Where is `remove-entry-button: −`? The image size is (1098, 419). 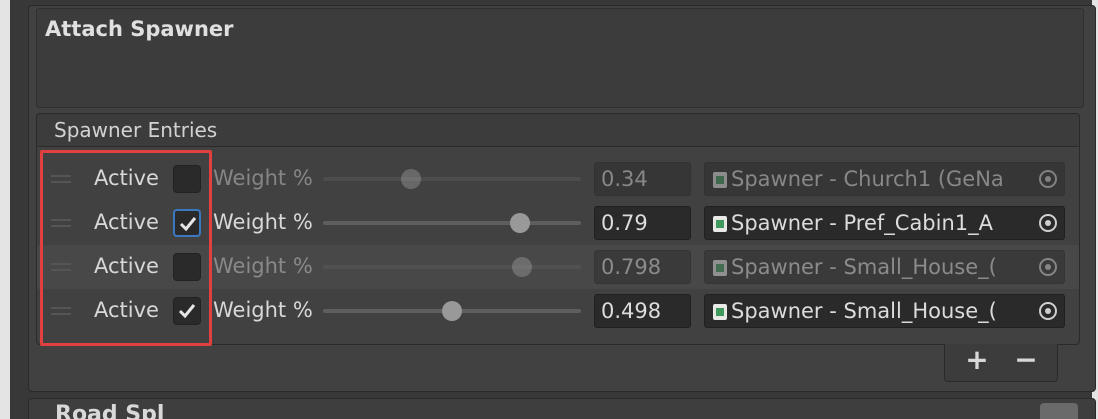 remove-entry-button: − is located at coordinates (1026, 359).